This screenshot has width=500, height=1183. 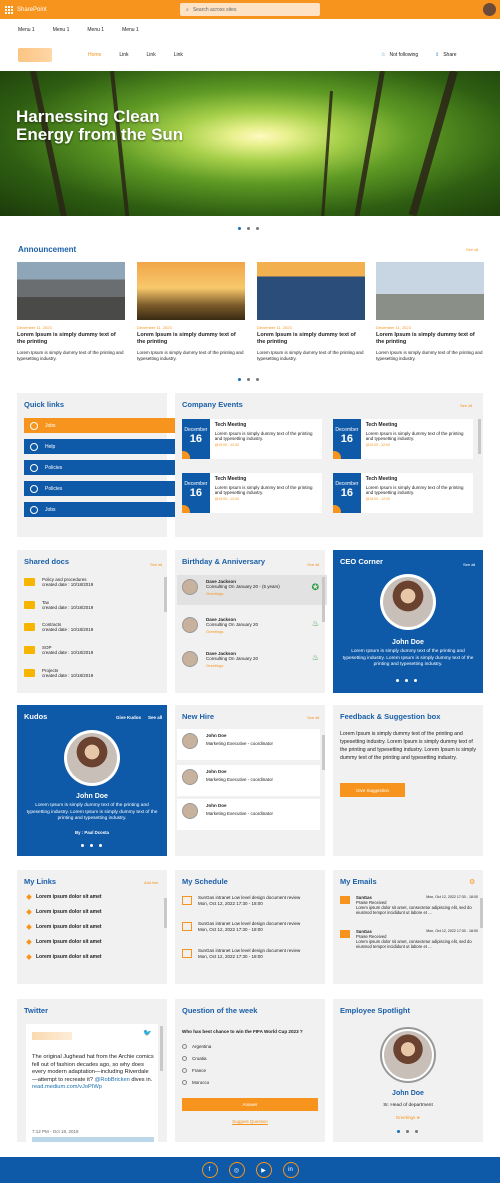 I want to click on user-avatar, so click(x=489, y=9).